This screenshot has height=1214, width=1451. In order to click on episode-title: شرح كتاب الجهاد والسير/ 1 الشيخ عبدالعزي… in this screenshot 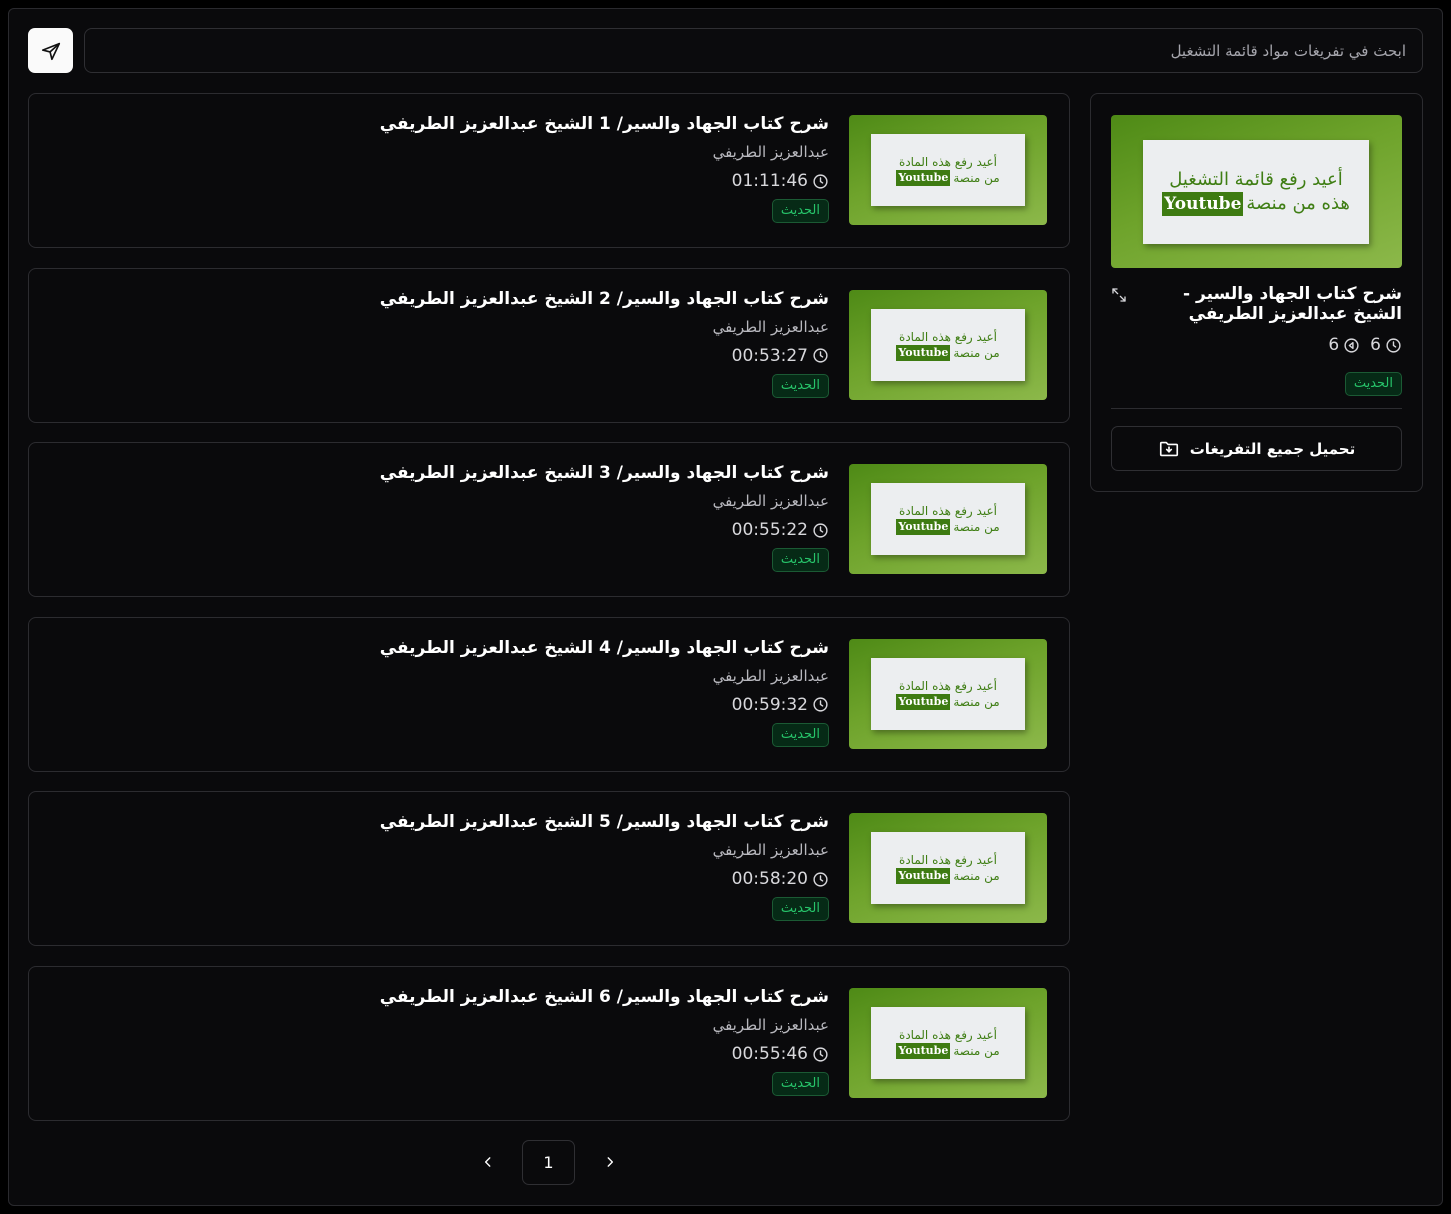, I will do `click(529, 124)`.